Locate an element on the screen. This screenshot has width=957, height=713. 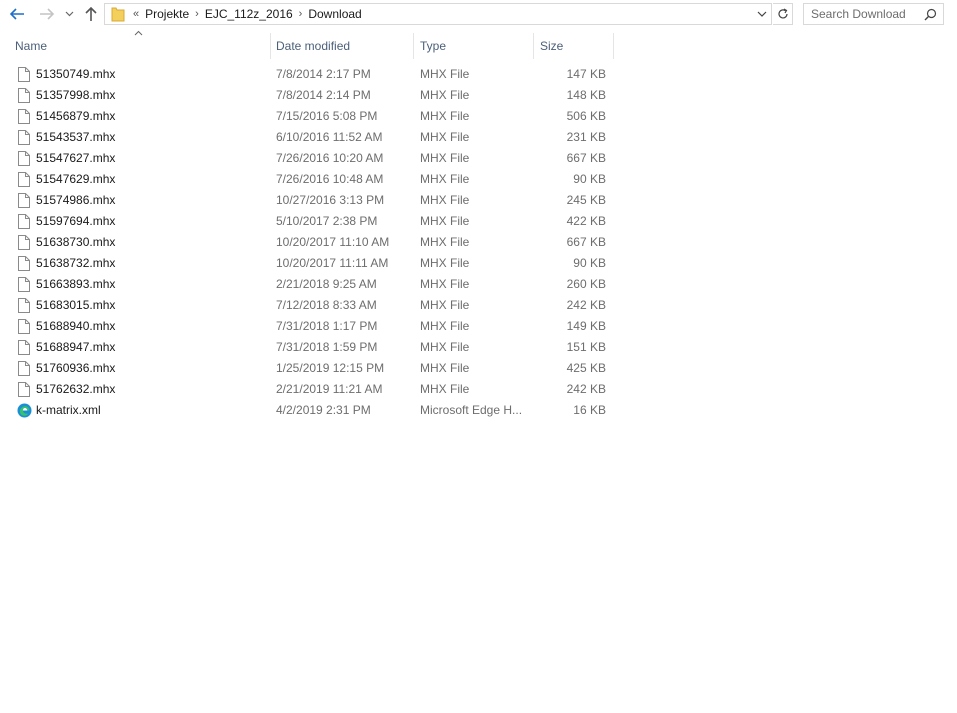
refresh-button is located at coordinates (783, 14).